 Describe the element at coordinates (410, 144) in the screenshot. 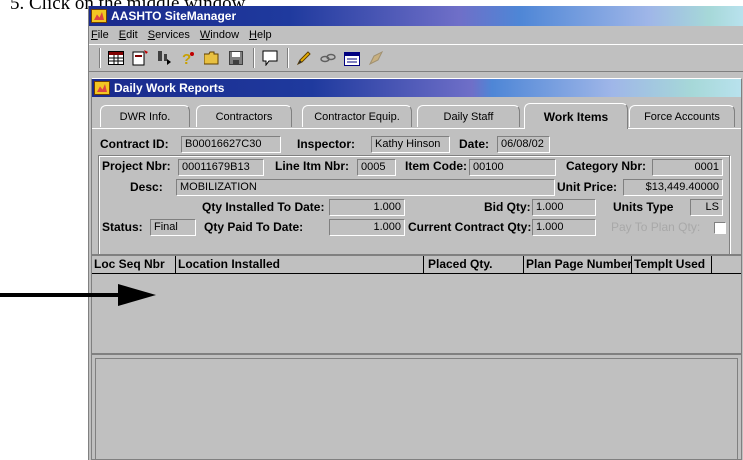

I see `inspector-field: Kathy Hinson` at that location.